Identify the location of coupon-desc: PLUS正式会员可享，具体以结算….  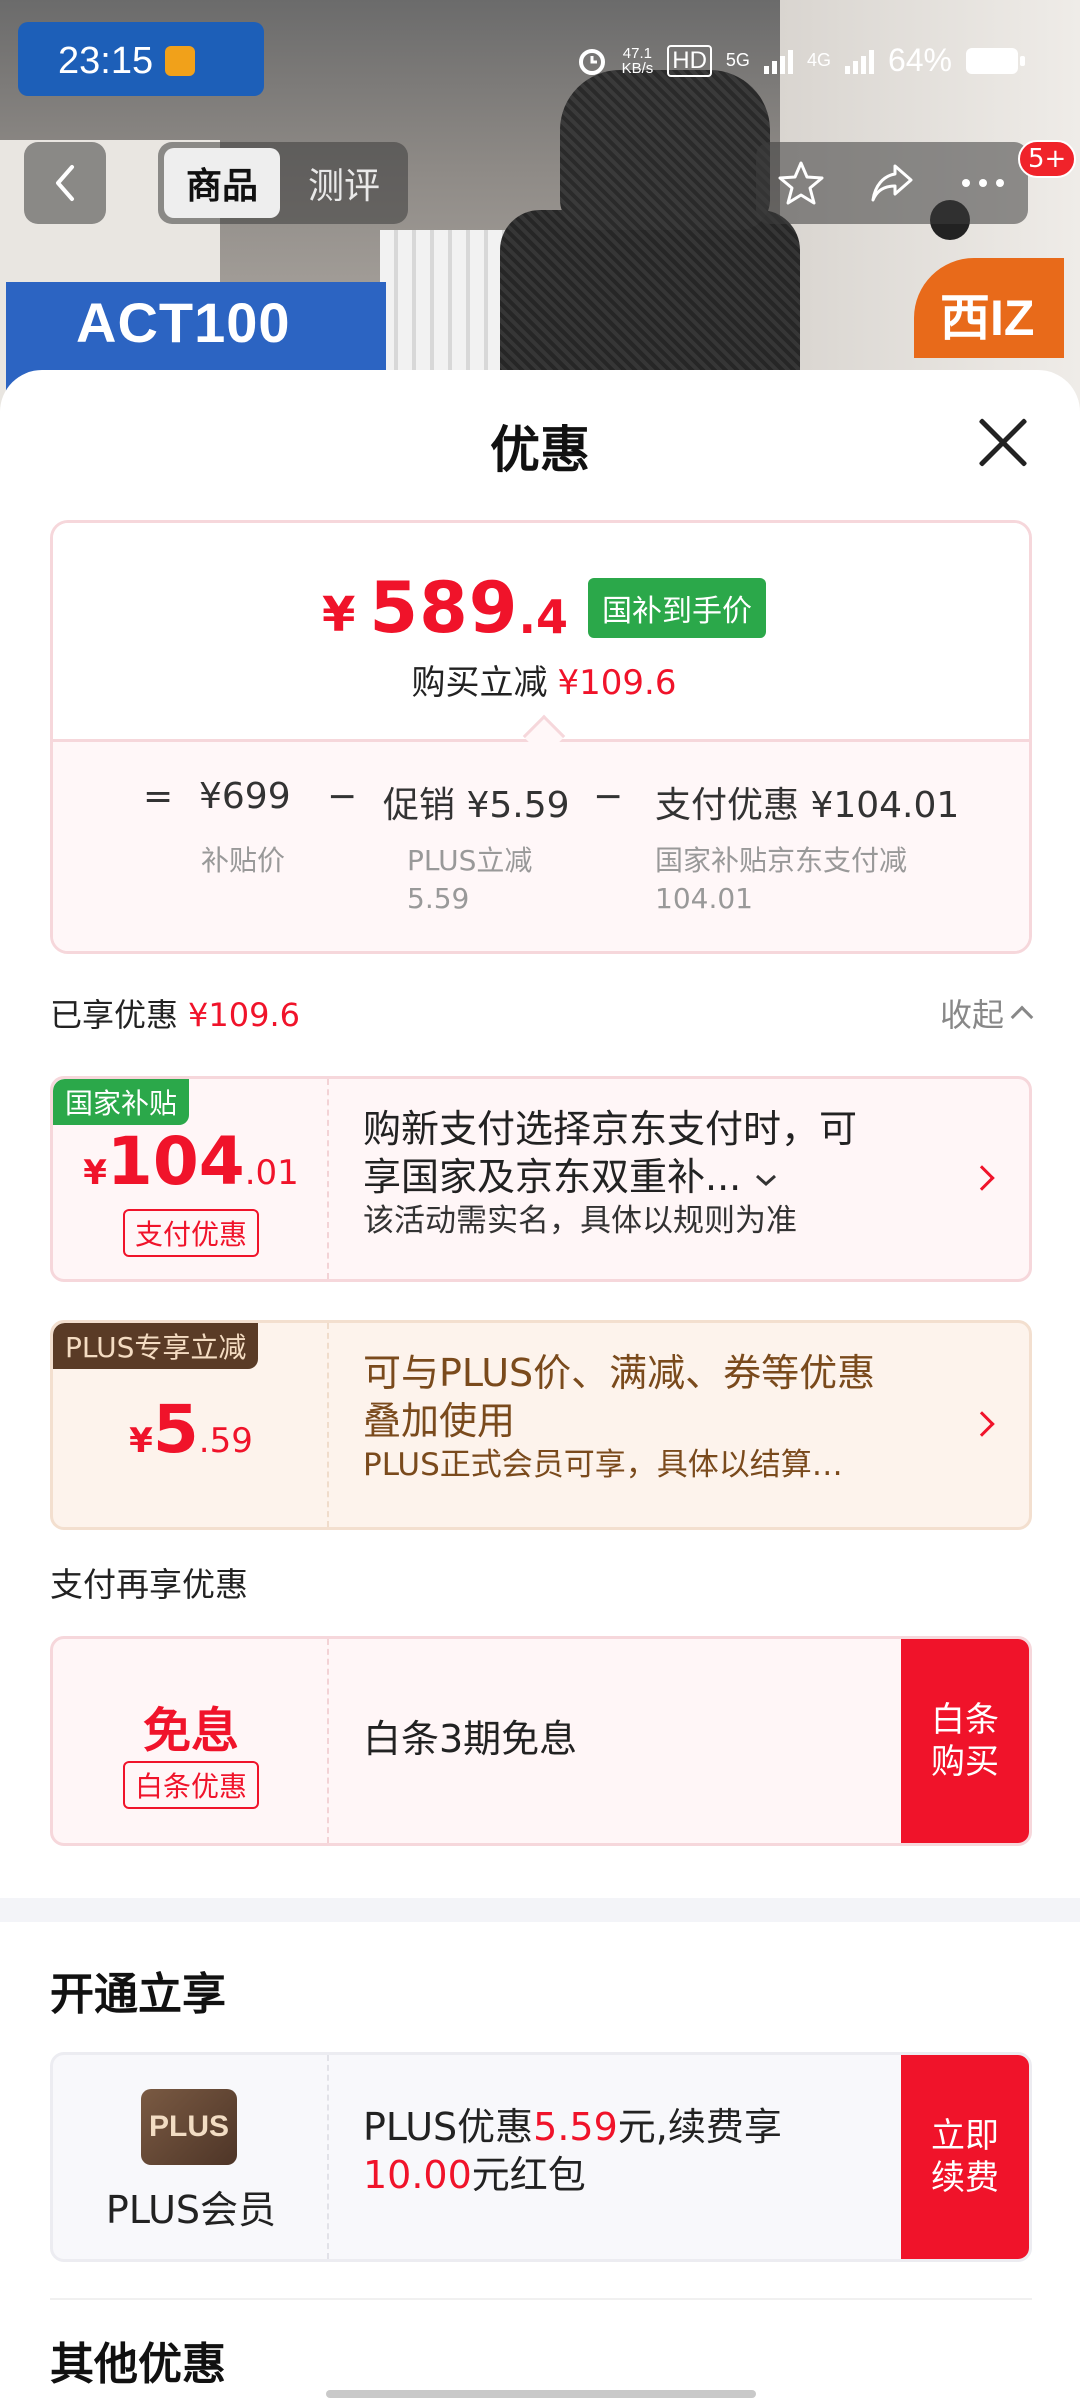
(603, 1465).